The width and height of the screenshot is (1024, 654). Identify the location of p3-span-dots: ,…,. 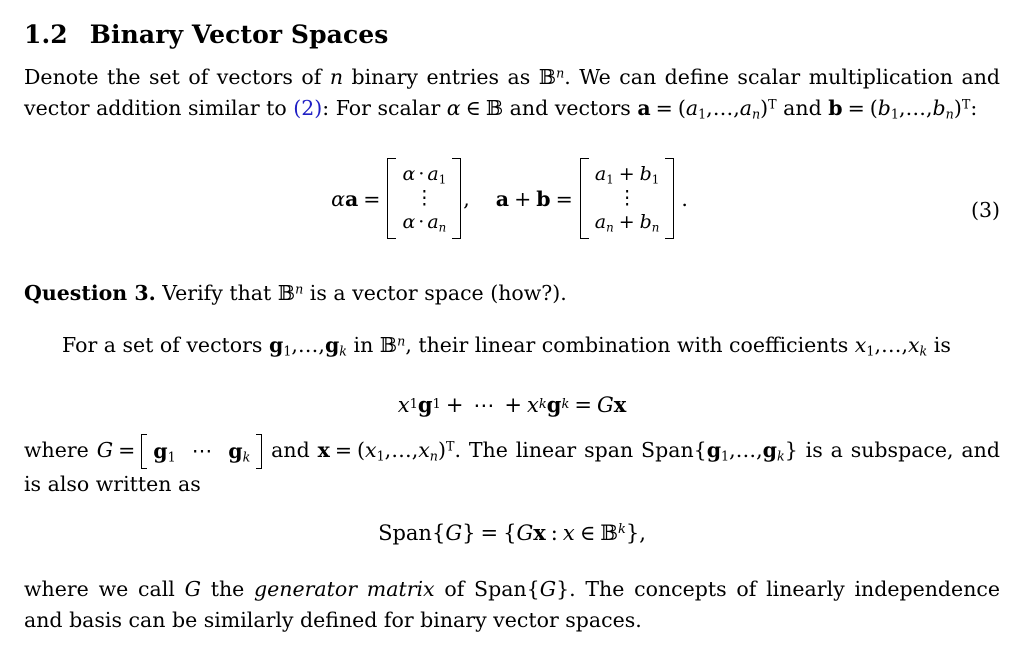
(746, 450).